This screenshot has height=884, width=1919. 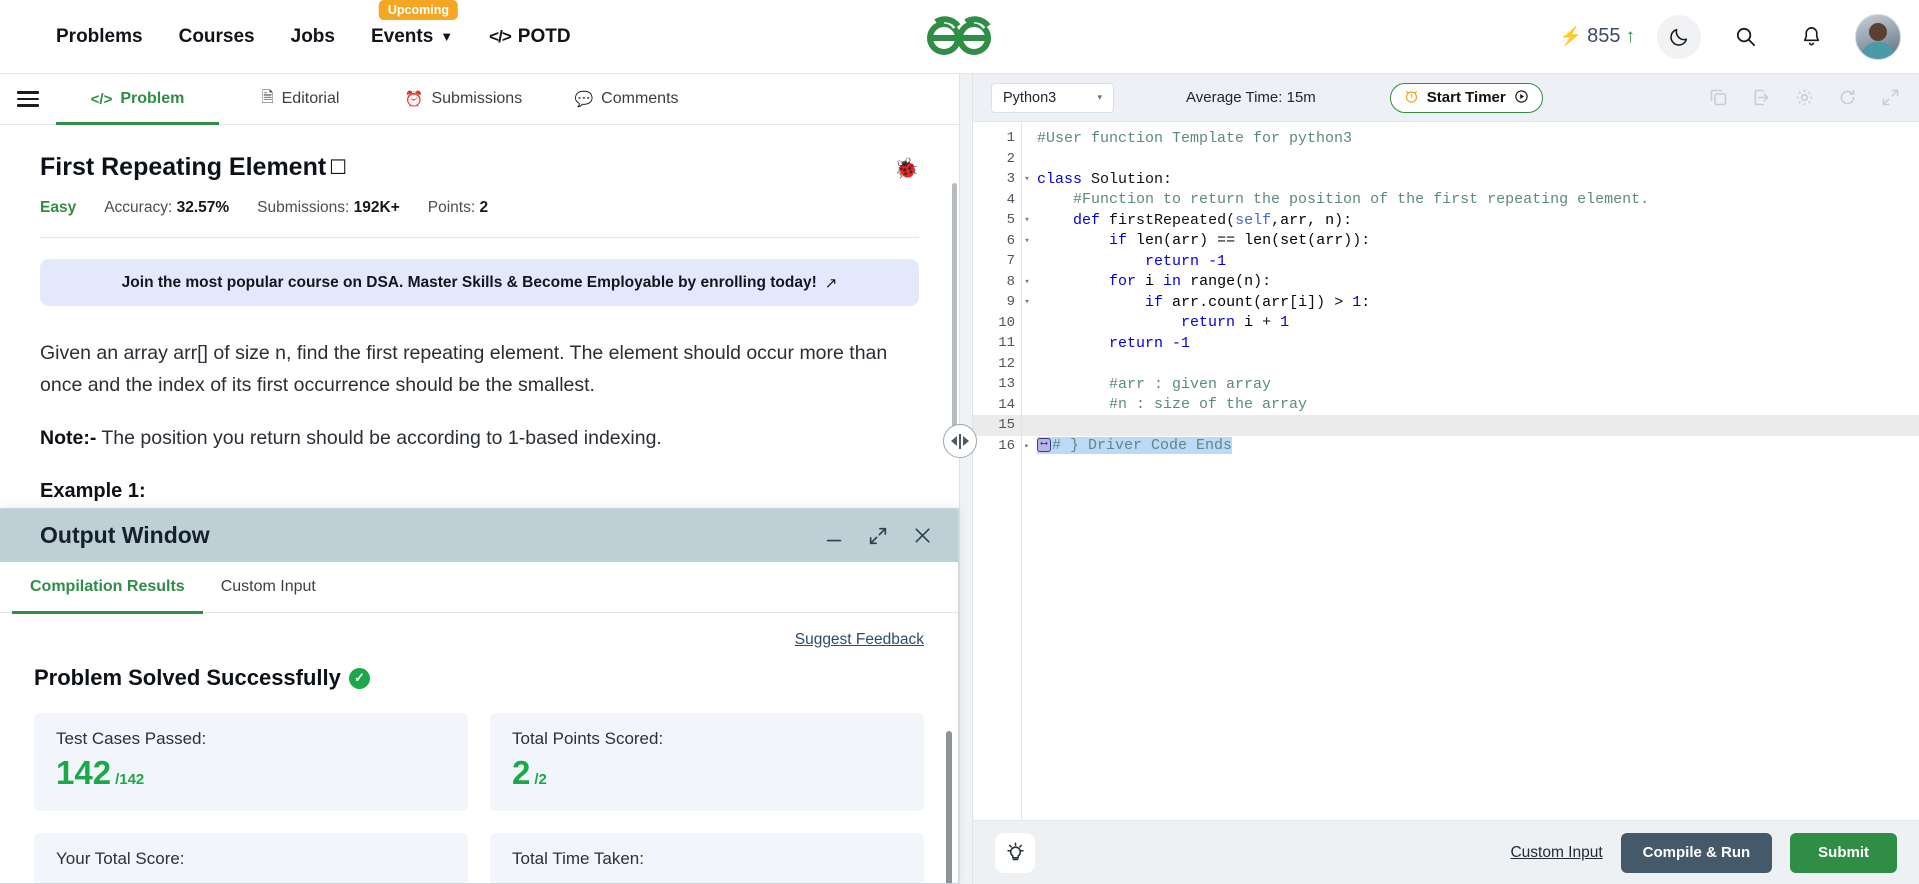 I want to click on average-time-label: Average Time: 15m, so click(x=1251, y=97).